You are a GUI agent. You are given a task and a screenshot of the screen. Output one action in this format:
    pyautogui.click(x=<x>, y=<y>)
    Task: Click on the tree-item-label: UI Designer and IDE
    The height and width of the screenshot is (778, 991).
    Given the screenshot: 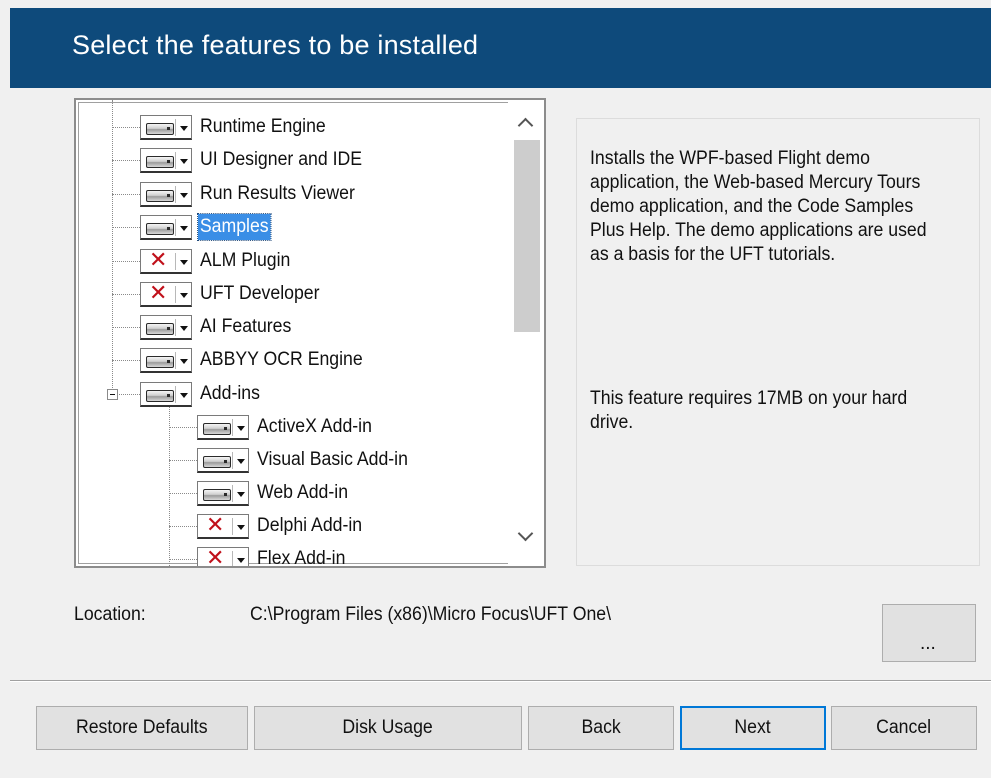 What is the action you would take?
    pyautogui.click(x=281, y=159)
    